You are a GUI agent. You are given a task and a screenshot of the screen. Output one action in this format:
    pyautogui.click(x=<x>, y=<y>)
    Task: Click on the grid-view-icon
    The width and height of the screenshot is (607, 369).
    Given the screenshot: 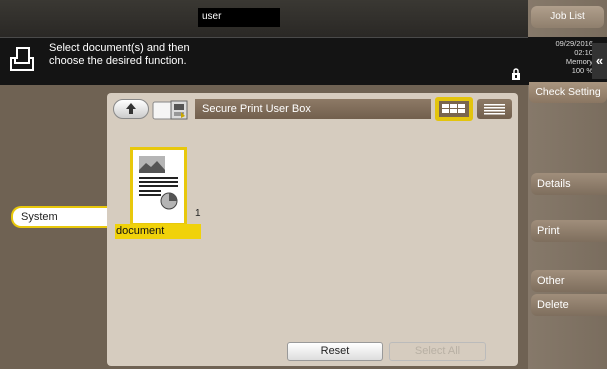 What is the action you would take?
    pyautogui.click(x=453, y=108)
    